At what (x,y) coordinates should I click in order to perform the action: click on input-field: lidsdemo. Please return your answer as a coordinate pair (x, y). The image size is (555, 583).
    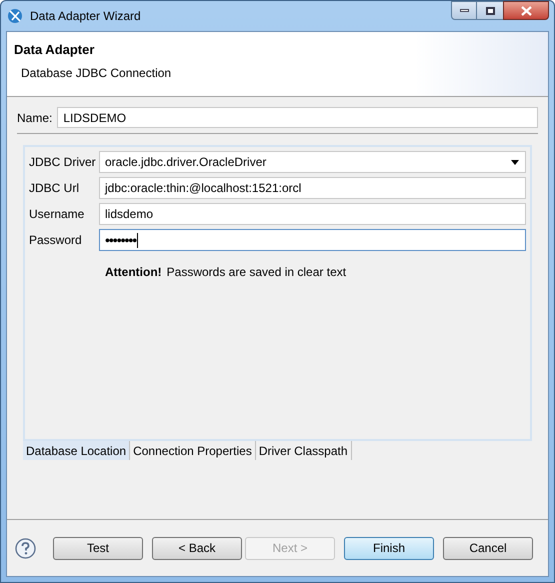
    Looking at the image, I should click on (312, 214).